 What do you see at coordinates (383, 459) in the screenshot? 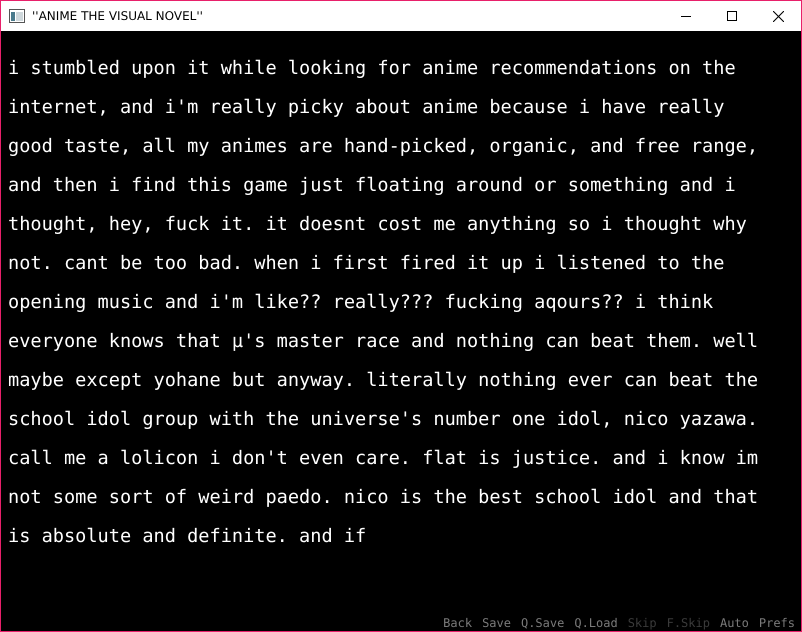
I see `dialogue-line: call me a lolicon i don't even care. flat is justice. and i know im` at bounding box center [383, 459].